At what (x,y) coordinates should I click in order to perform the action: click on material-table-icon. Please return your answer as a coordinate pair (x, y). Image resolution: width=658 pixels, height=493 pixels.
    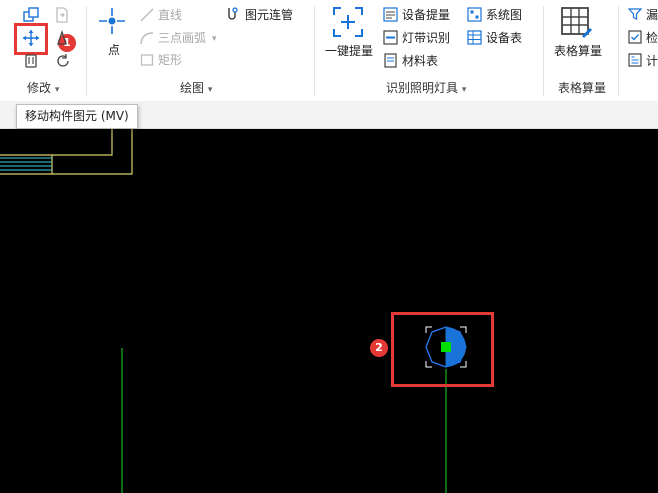
    Looking at the image, I should click on (390, 60).